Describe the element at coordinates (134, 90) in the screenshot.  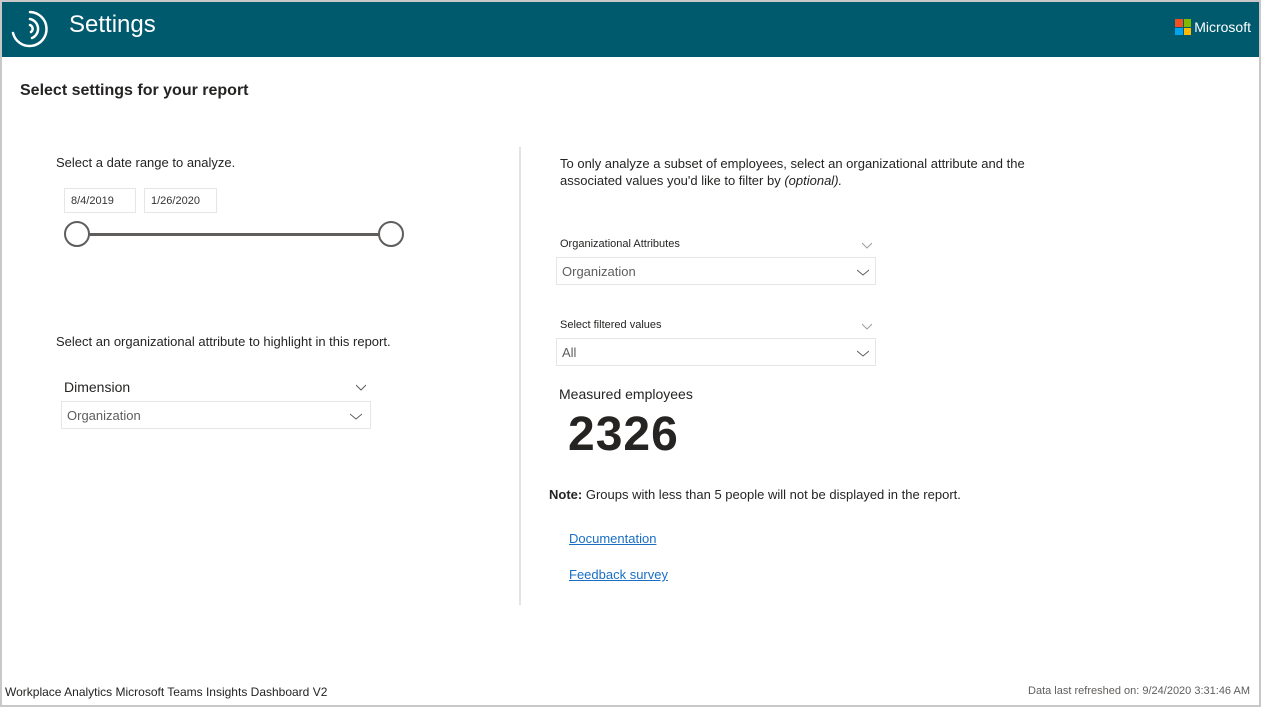
I see `page-title: Select settings for your report` at that location.